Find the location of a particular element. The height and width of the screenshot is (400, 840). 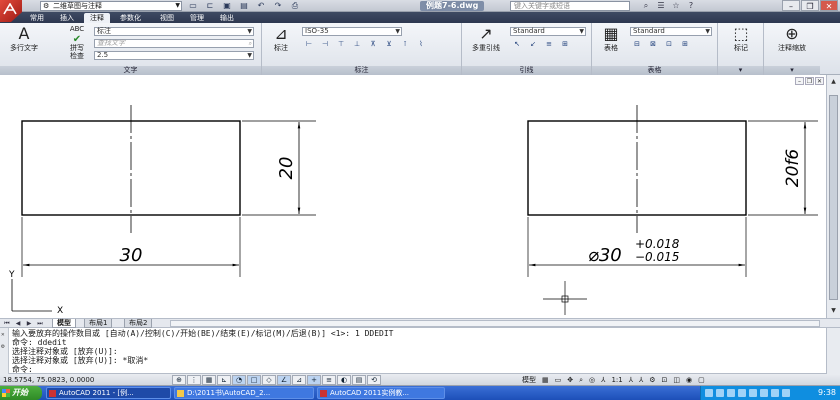

quick-properties-toggle: ▤ is located at coordinates (359, 380).